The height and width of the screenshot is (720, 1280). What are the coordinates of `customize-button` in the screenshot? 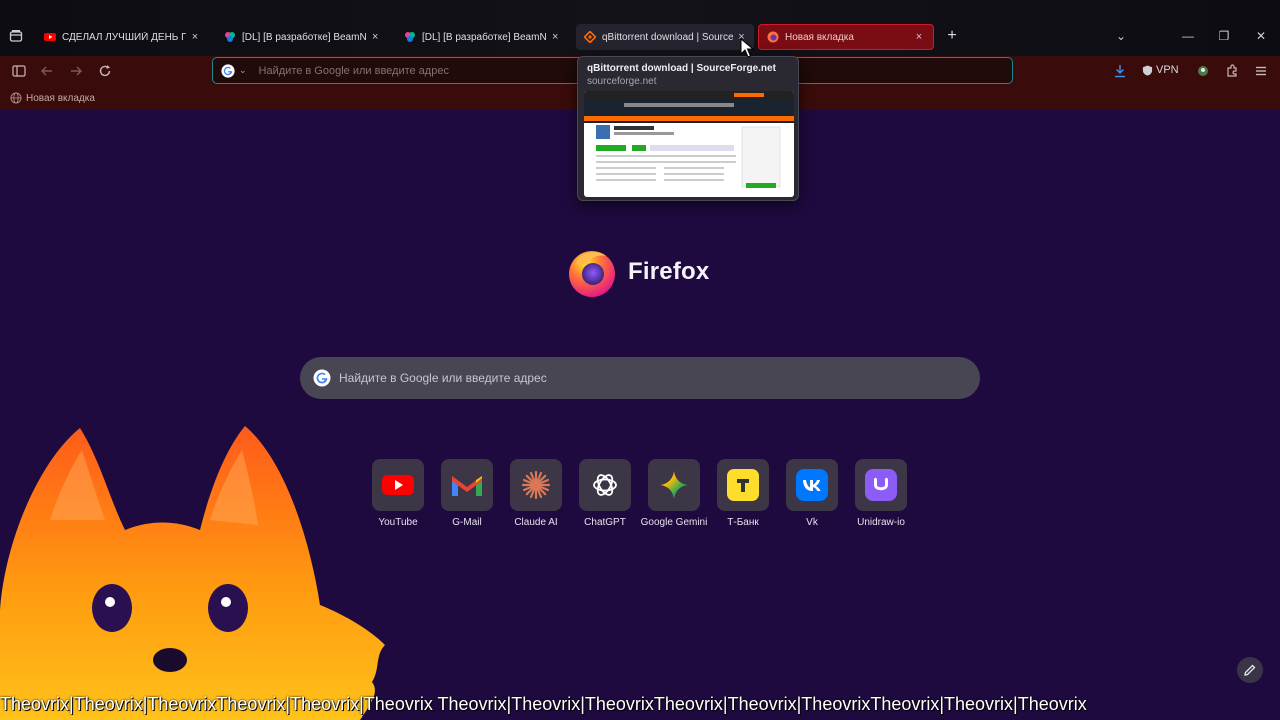 It's located at (1250, 670).